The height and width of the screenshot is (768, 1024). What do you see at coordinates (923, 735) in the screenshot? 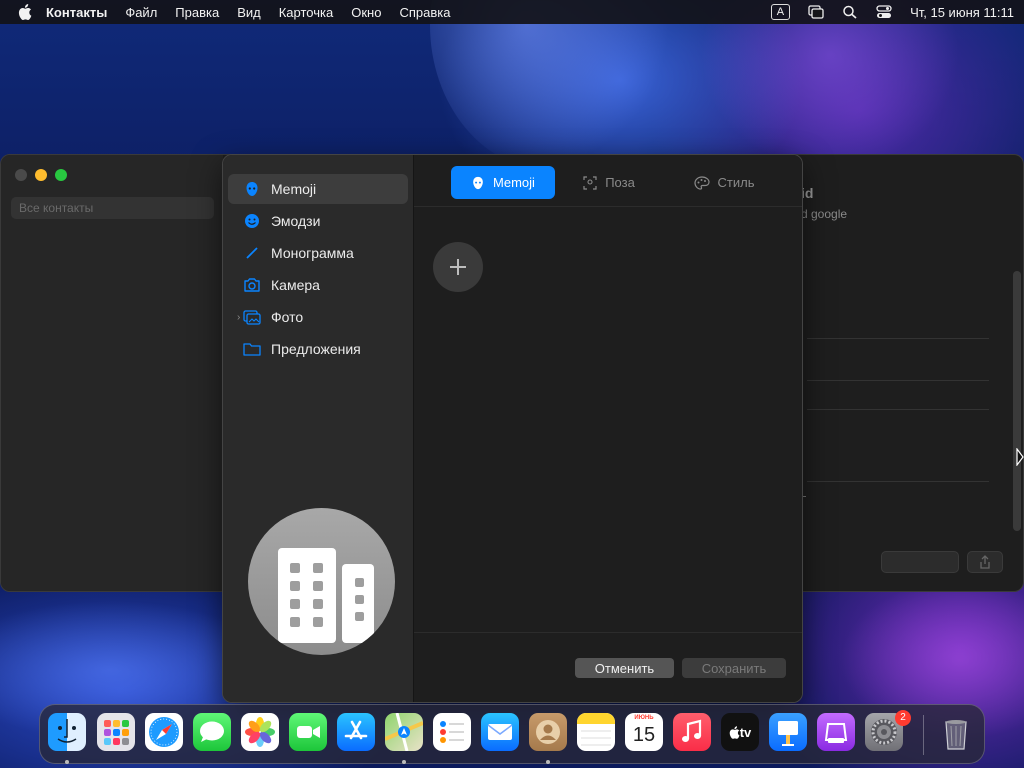
I see `dock-separator` at bounding box center [923, 735].